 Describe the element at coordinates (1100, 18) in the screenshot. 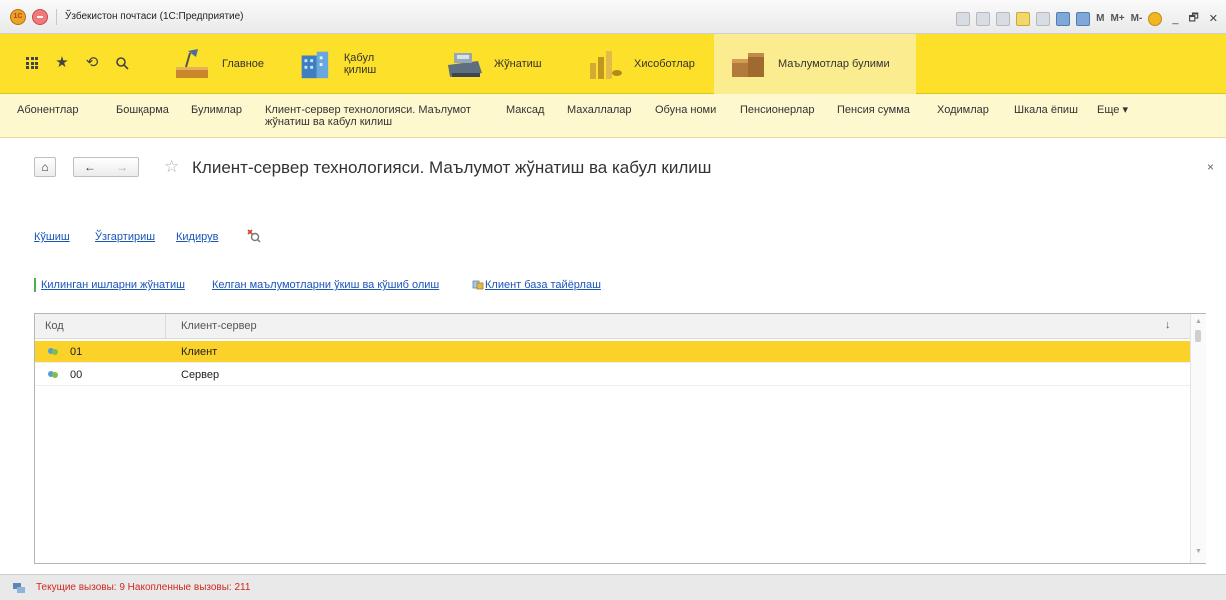

I see `memory-button: M` at that location.